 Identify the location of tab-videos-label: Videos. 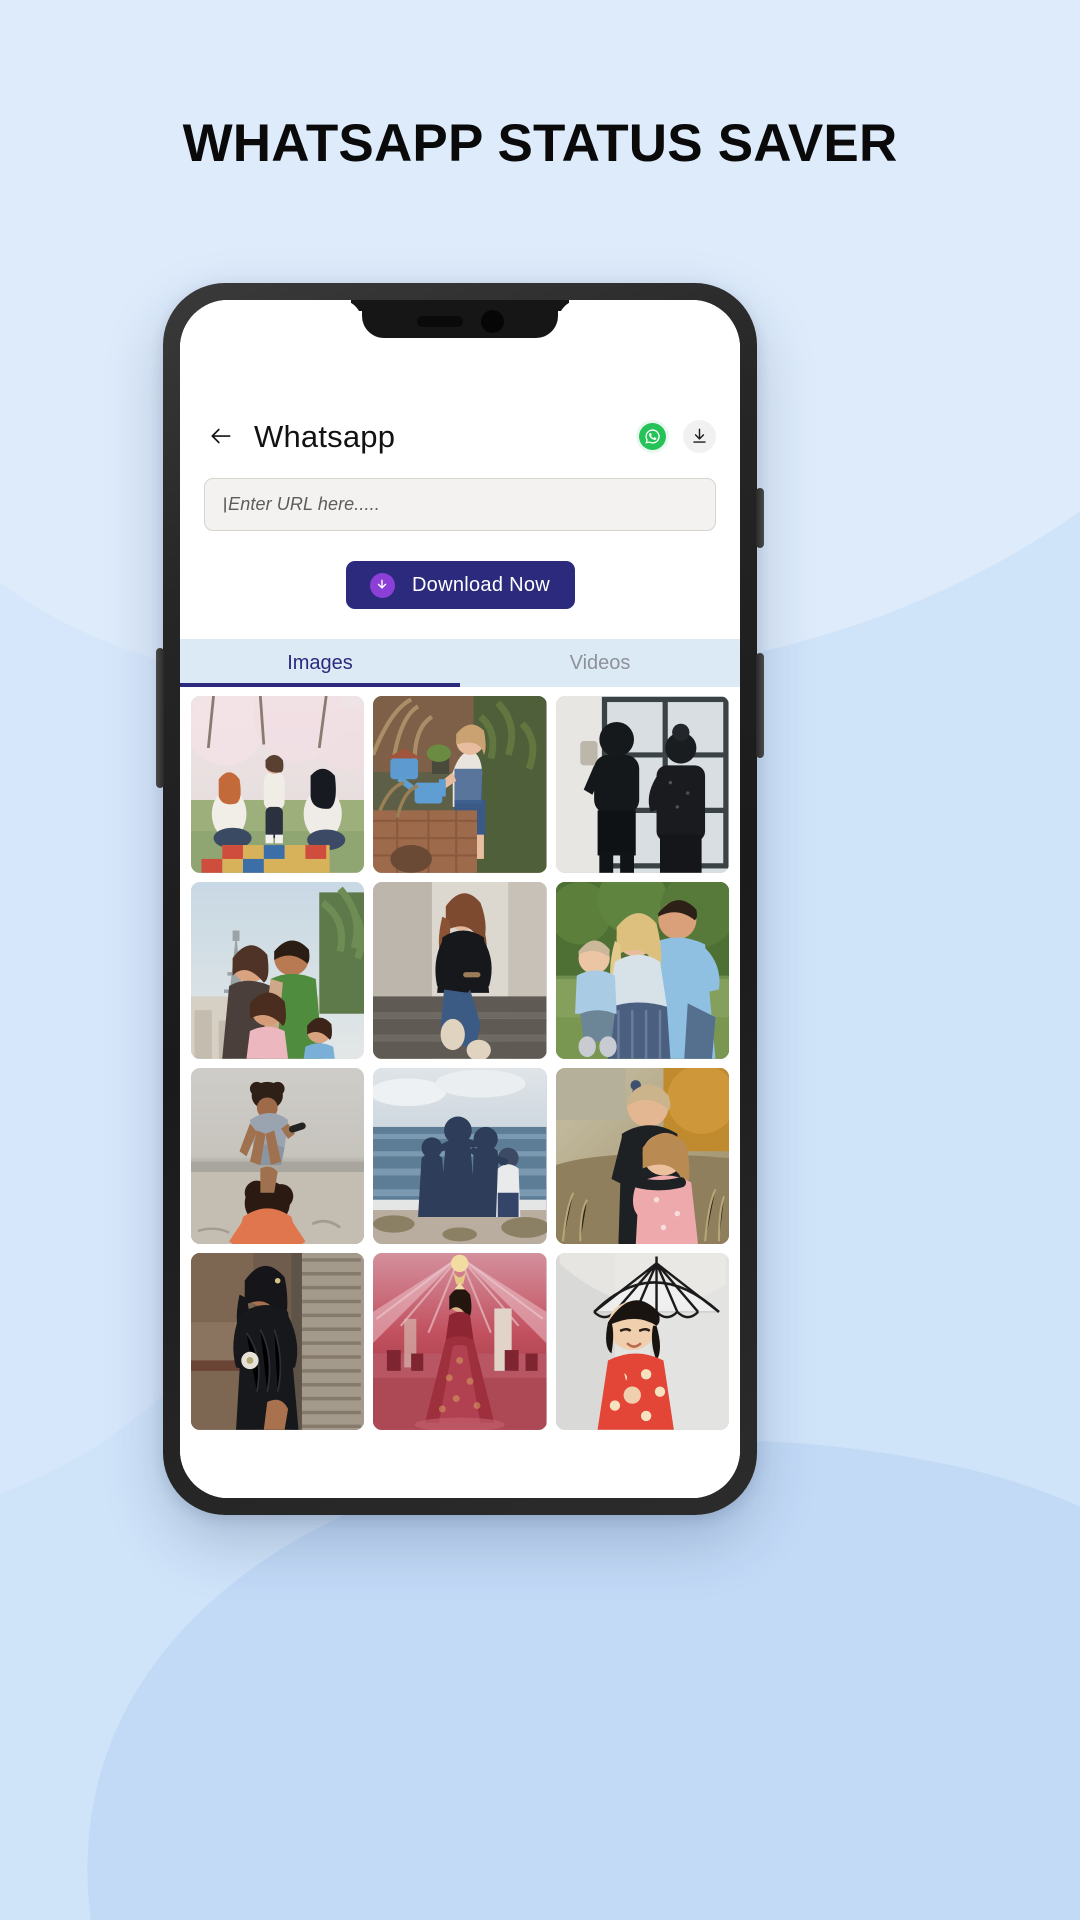
(600, 662).